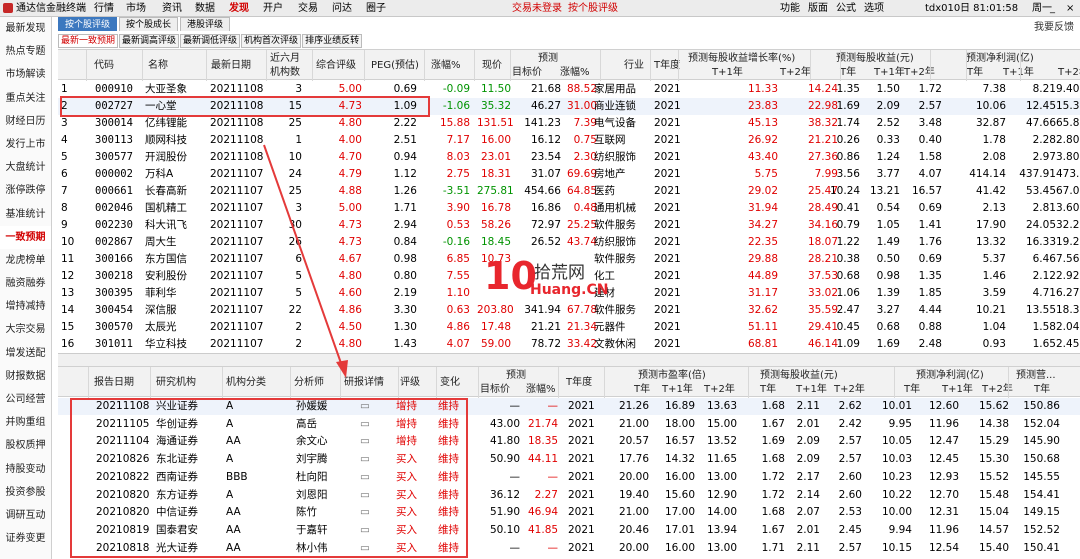 The width and height of the screenshot is (1080, 559). I want to click on cell: 科大讯飞, so click(166, 225).